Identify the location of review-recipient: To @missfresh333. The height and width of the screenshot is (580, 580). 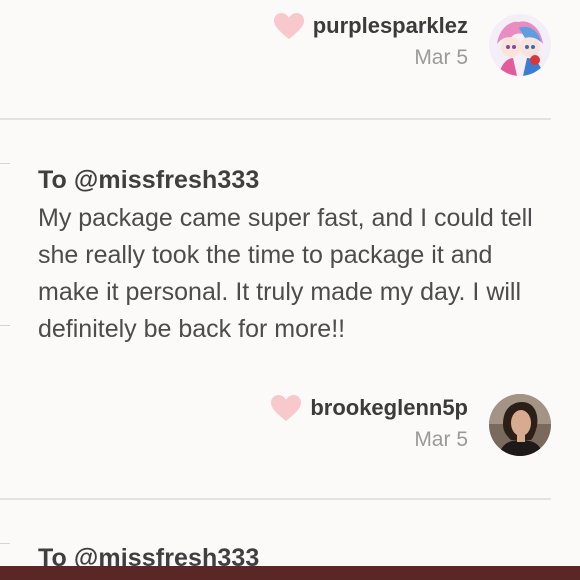
(148, 180).